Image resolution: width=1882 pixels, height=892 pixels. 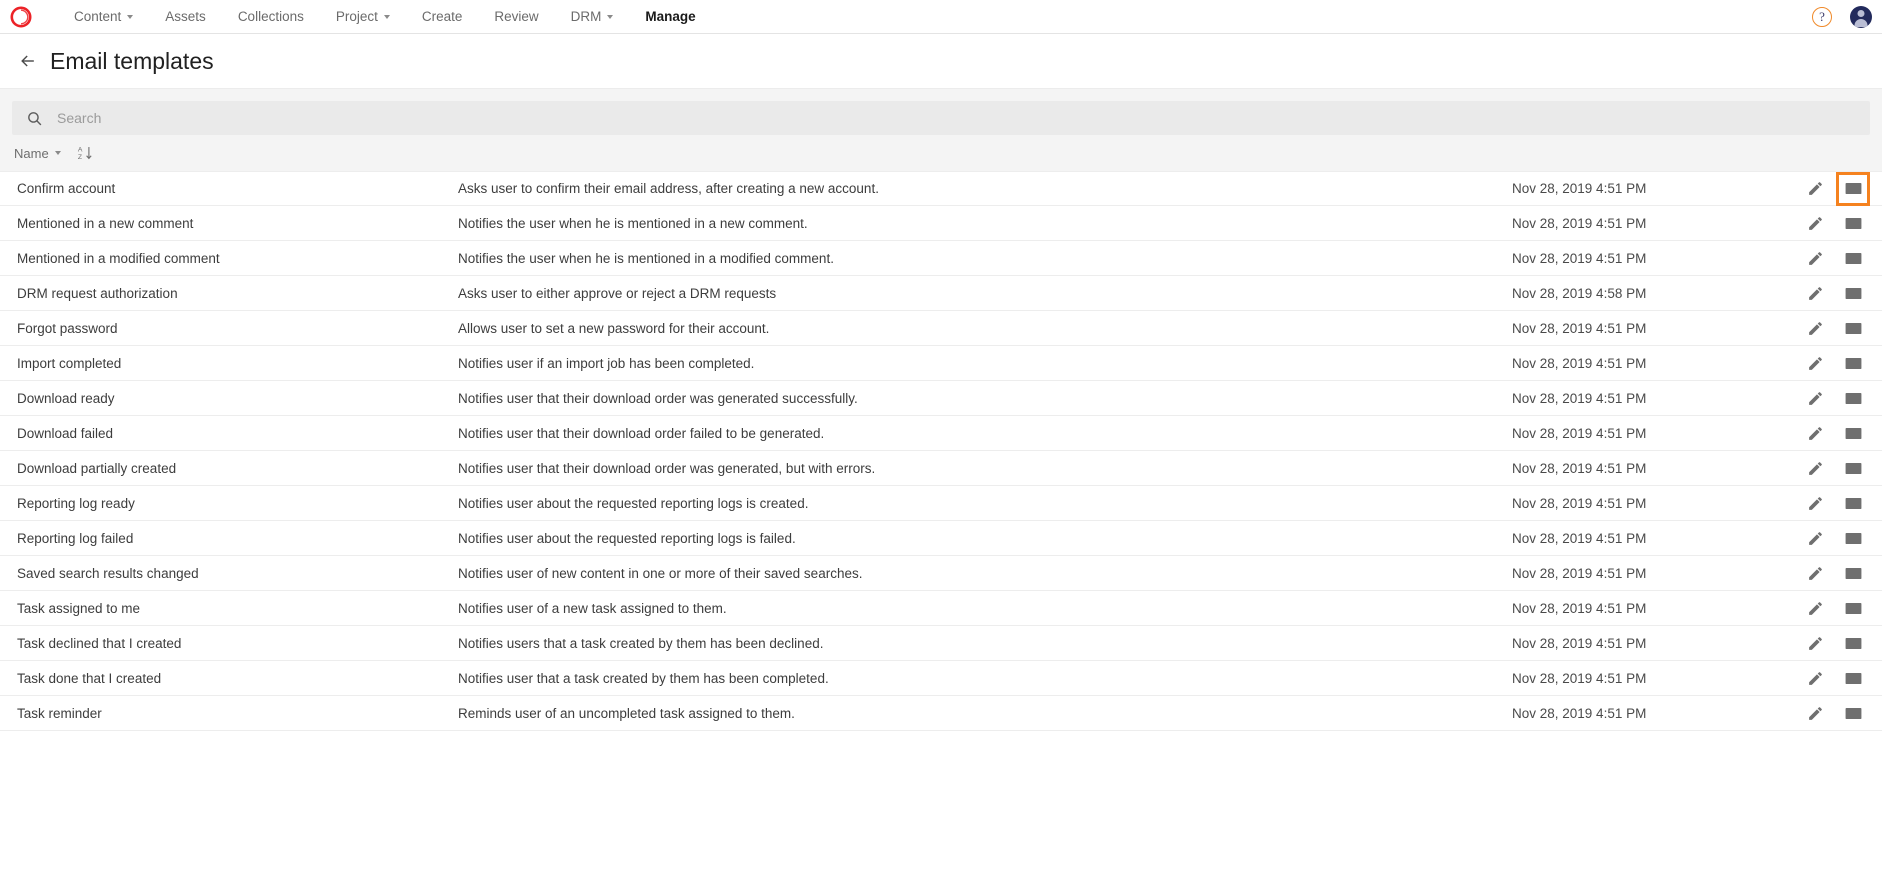 What do you see at coordinates (442, 17) in the screenshot?
I see `nav-item-create: Create` at bounding box center [442, 17].